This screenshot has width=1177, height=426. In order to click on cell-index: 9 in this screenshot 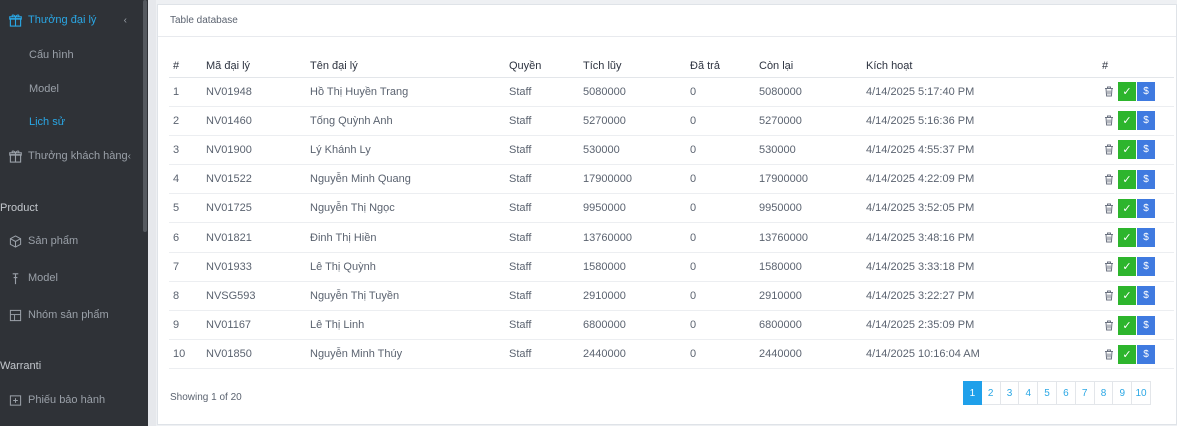, I will do `click(187, 325)`.